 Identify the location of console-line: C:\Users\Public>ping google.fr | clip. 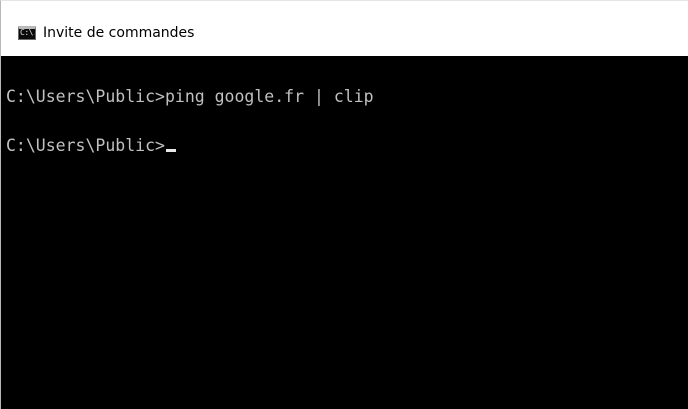
(190, 97).